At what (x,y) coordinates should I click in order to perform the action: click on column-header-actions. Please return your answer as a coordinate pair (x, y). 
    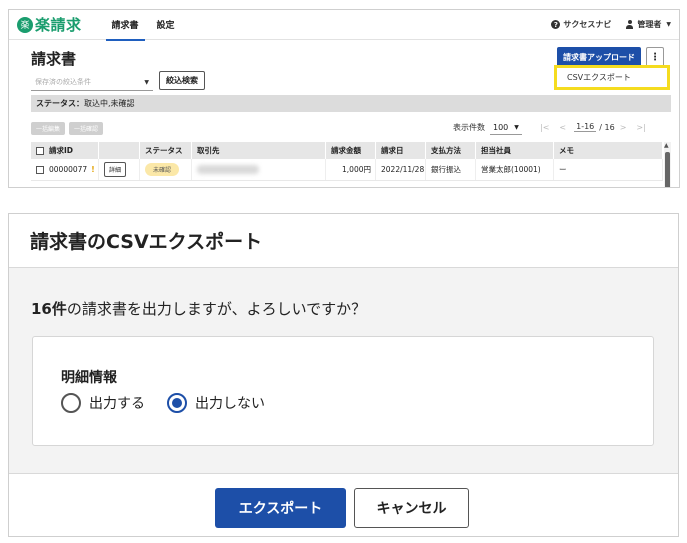
    Looking at the image, I should click on (119, 150).